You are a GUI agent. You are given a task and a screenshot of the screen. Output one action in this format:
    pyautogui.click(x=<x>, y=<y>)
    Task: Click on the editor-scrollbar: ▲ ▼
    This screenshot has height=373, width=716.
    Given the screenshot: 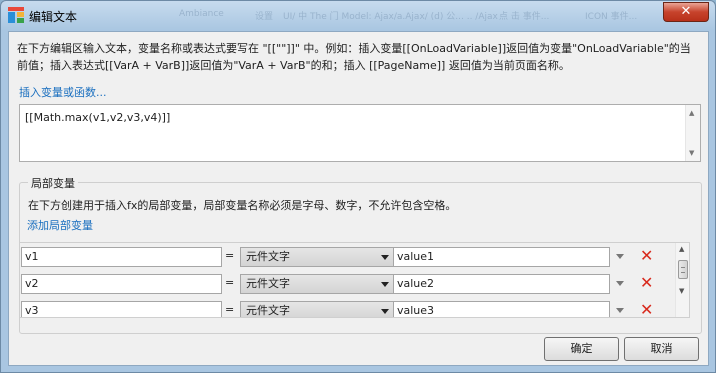 What is the action you would take?
    pyautogui.click(x=692, y=133)
    